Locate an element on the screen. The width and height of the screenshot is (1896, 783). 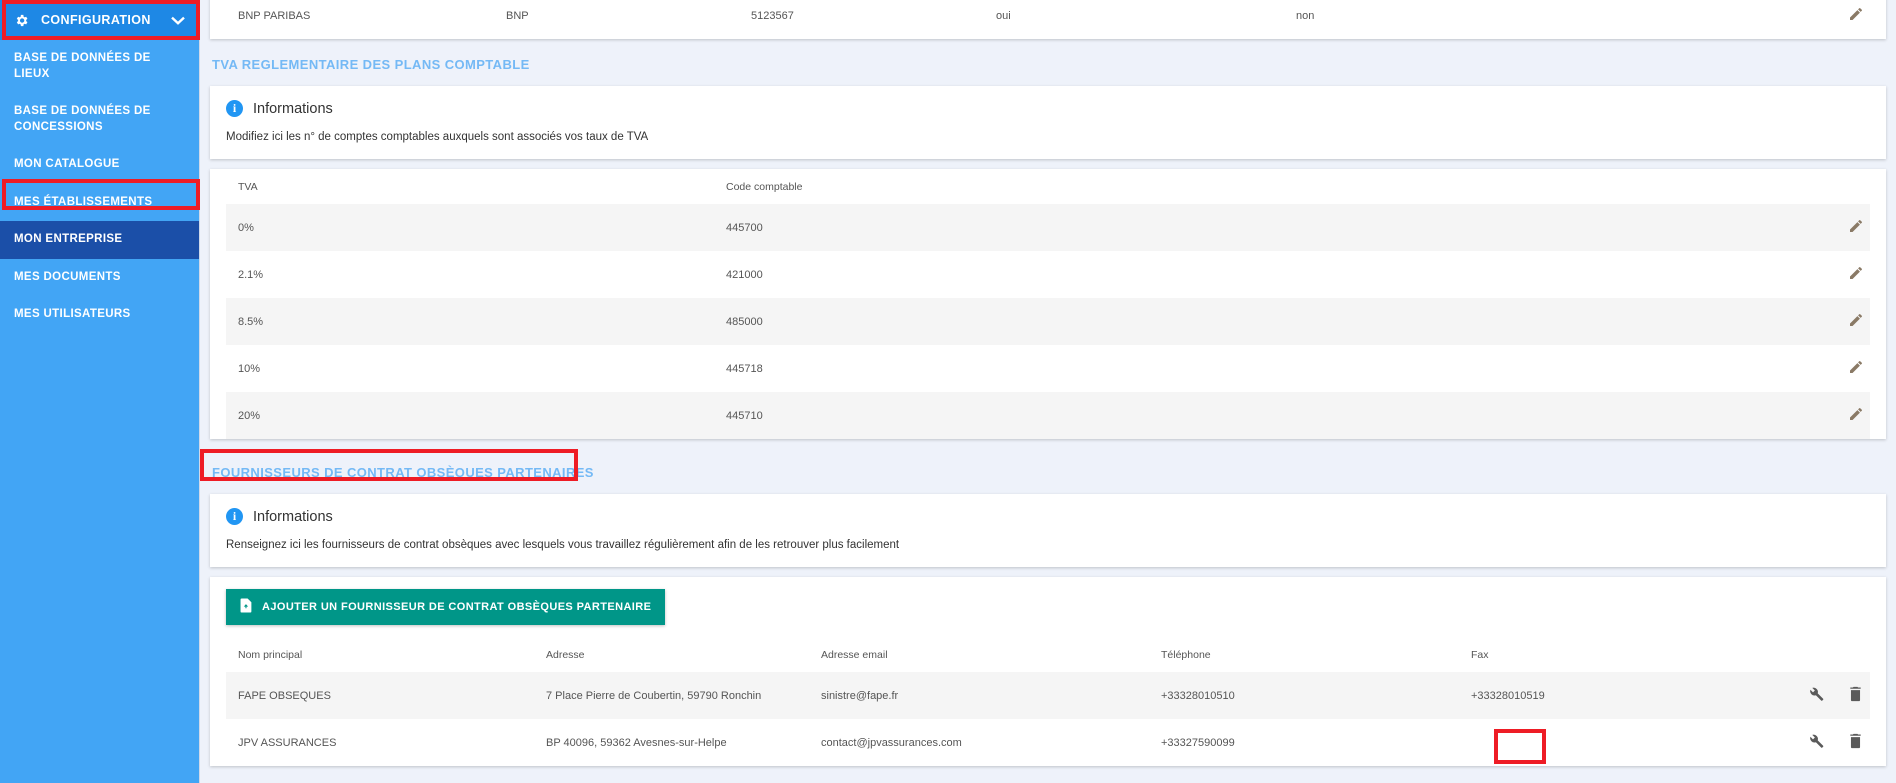
tva-table-header-row: TVA Code comptable is located at coordinates (1048, 186).